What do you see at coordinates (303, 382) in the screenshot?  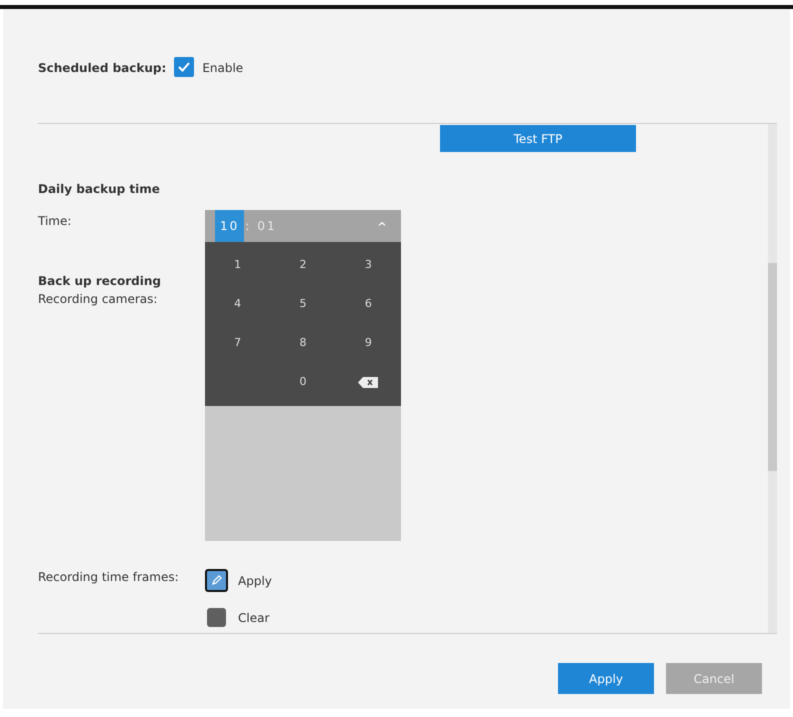 I see `digit-key: 0` at bounding box center [303, 382].